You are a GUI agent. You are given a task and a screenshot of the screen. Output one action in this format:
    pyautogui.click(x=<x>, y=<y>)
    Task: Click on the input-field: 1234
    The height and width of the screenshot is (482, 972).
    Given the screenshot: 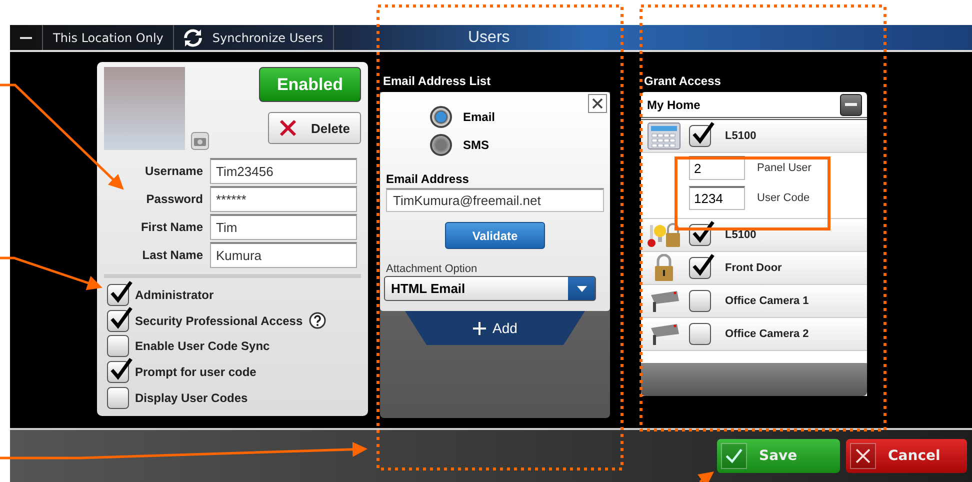 What is the action you would take?
    pyautogui.click(x=717, y=198)
    